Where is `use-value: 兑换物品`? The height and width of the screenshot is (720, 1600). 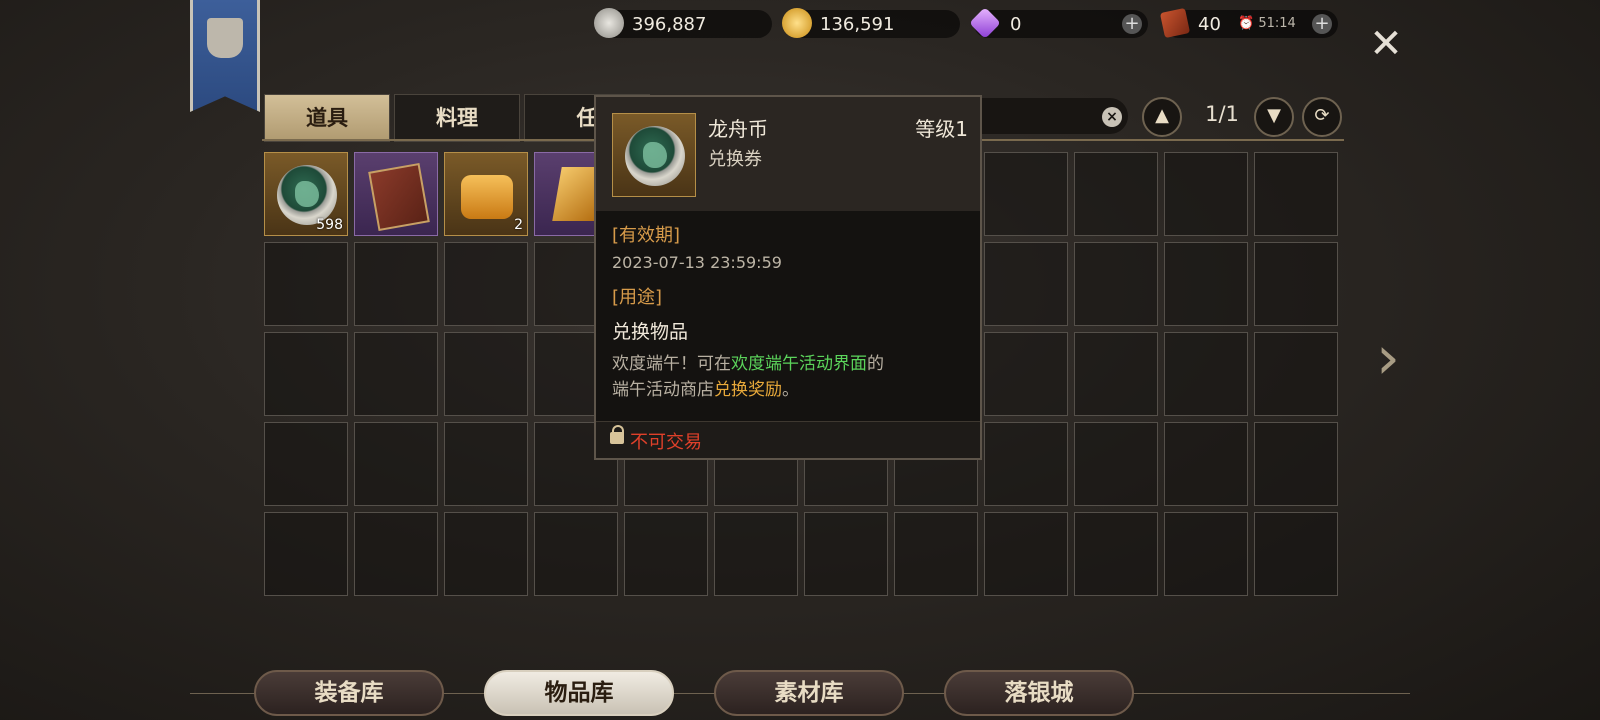 use-value: 兑换物品 is located at coordinates (650, 332).